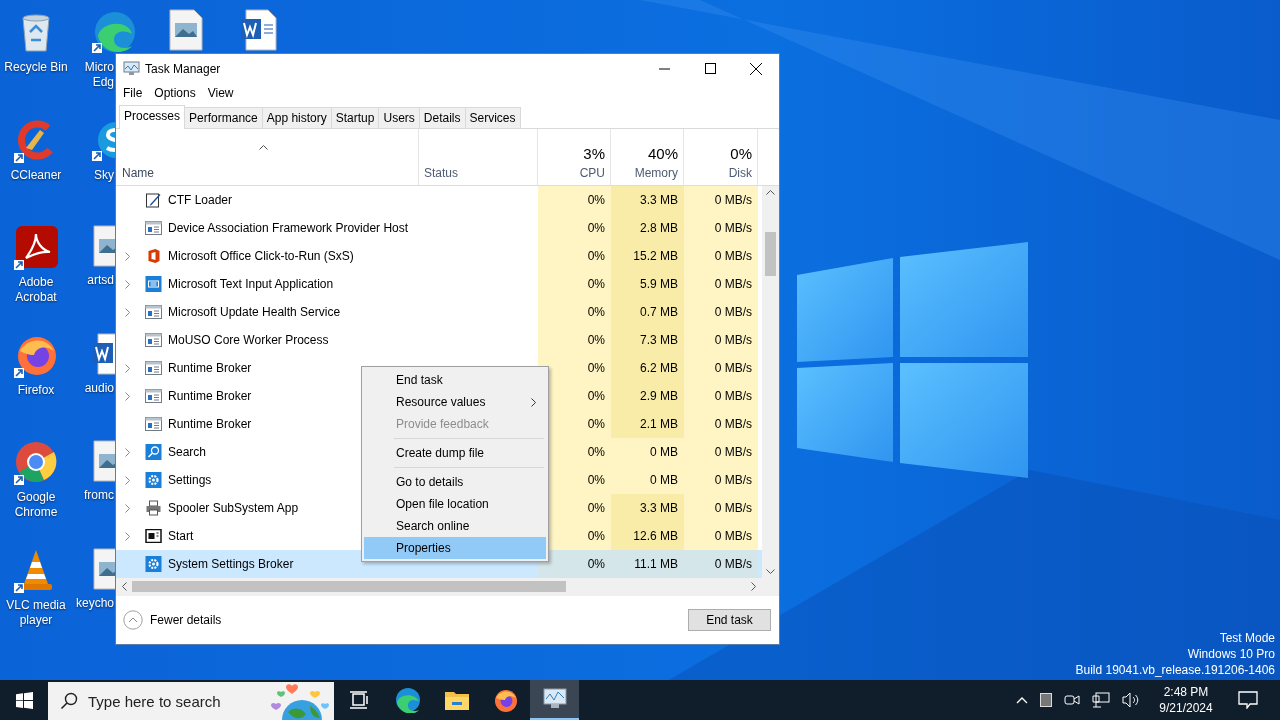  What do you see at coordinates (492, 117) in the screenshot?
I see `tab: Services` at bounding box center [492, 117].